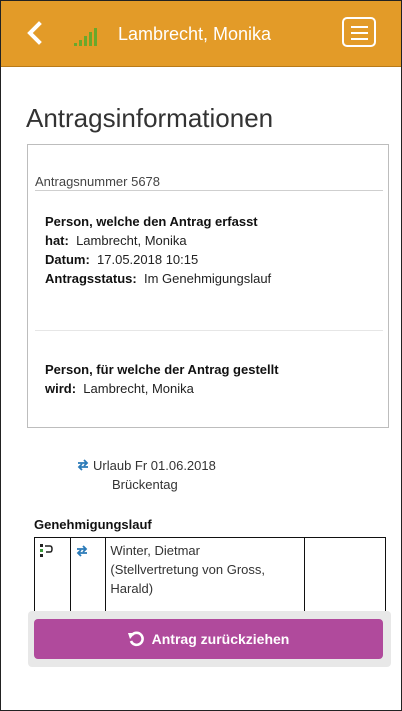 The image size is (402, 711). What do you see at coordinates (154, 465) in the screenshot?
I see `urlaub-line1: Urlaub Fr 01.06.2018` at bounding box center [154, 465].